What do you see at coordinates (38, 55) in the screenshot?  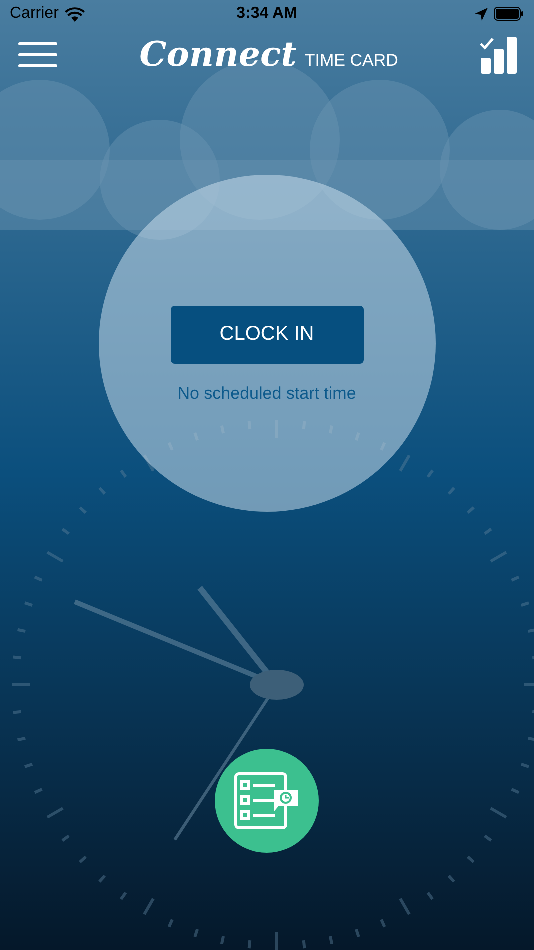 I see `menu-icon` at bounding box center [38, 55].